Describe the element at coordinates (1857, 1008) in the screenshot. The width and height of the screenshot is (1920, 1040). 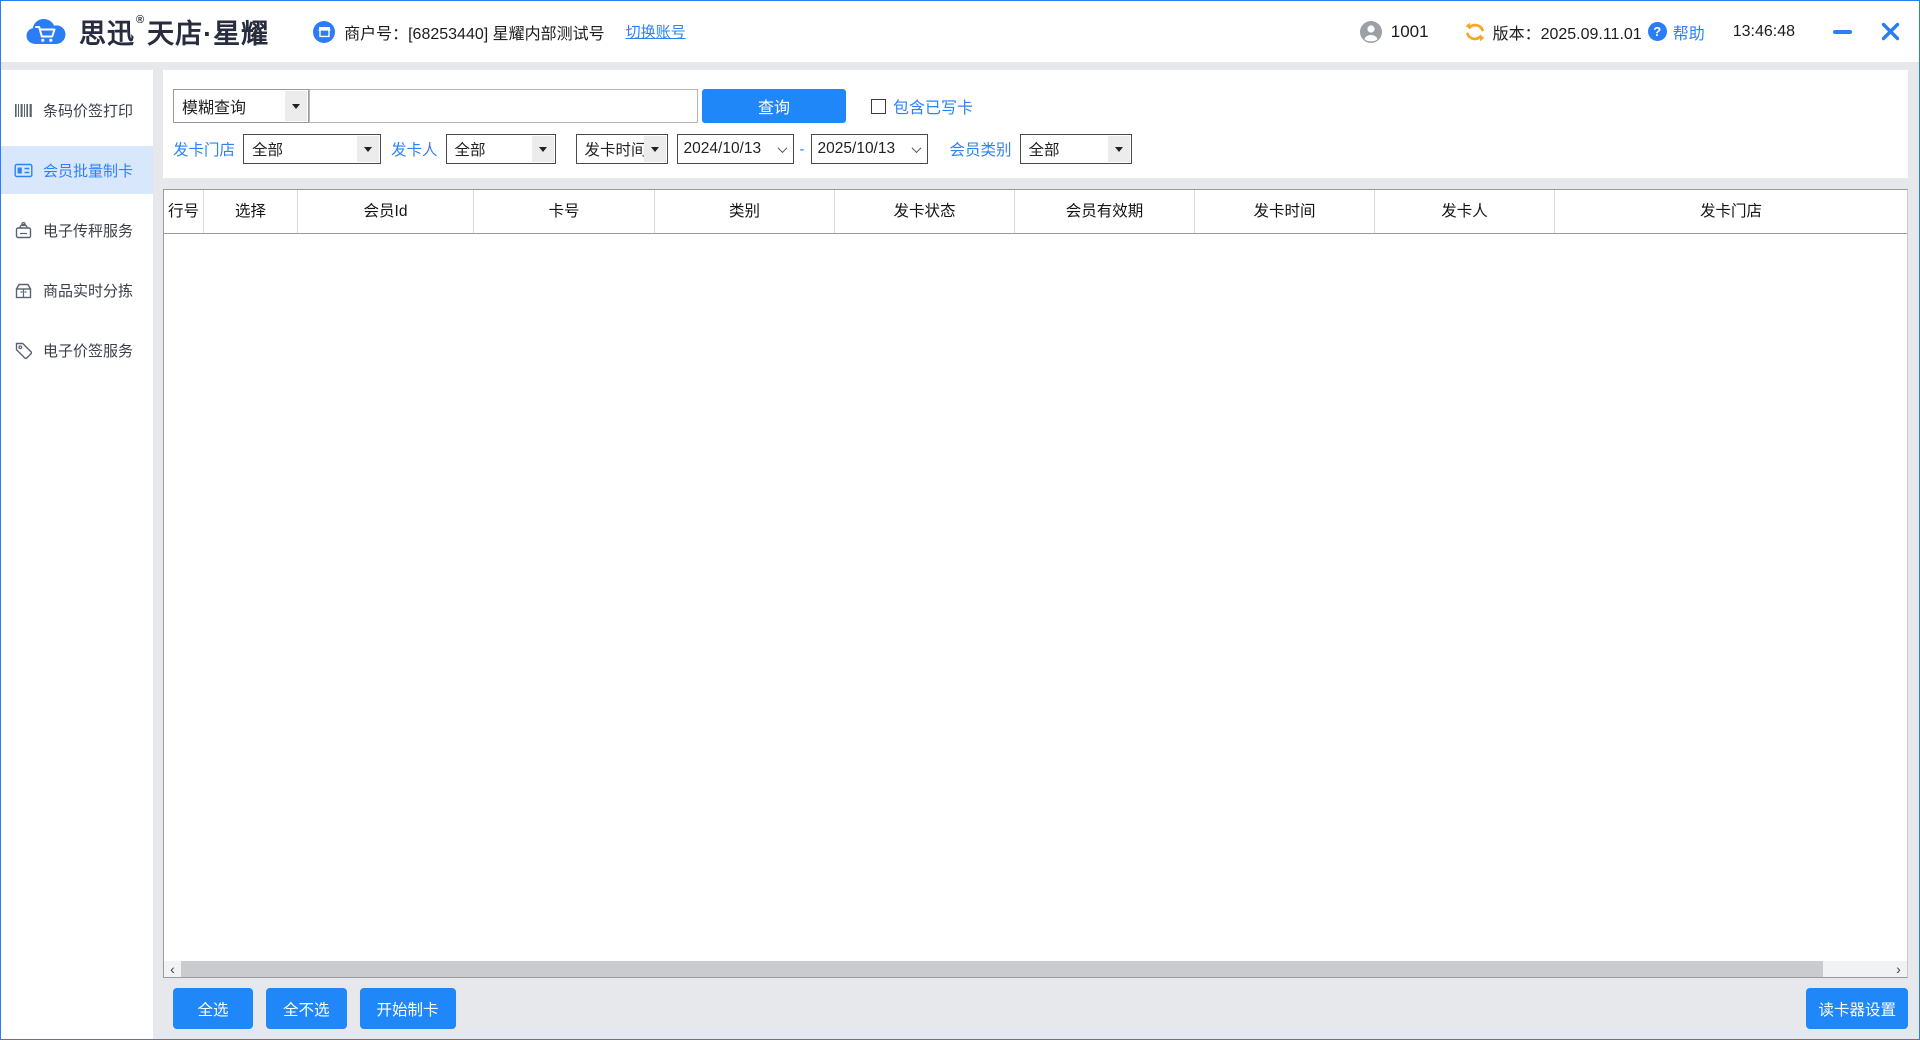
I see `card-reader-settings-button: 读卡器设置` at that location.